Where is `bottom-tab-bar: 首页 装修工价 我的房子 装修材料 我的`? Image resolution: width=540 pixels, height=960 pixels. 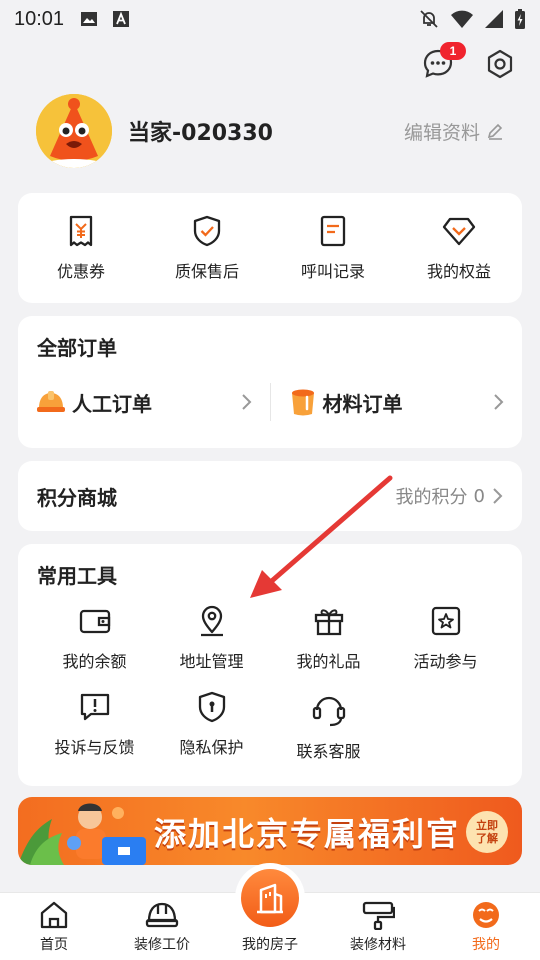
bottom-tab-bar: 首页 装修工价 我的房子 装修材料 我的 is located at coordinates (270, 914).